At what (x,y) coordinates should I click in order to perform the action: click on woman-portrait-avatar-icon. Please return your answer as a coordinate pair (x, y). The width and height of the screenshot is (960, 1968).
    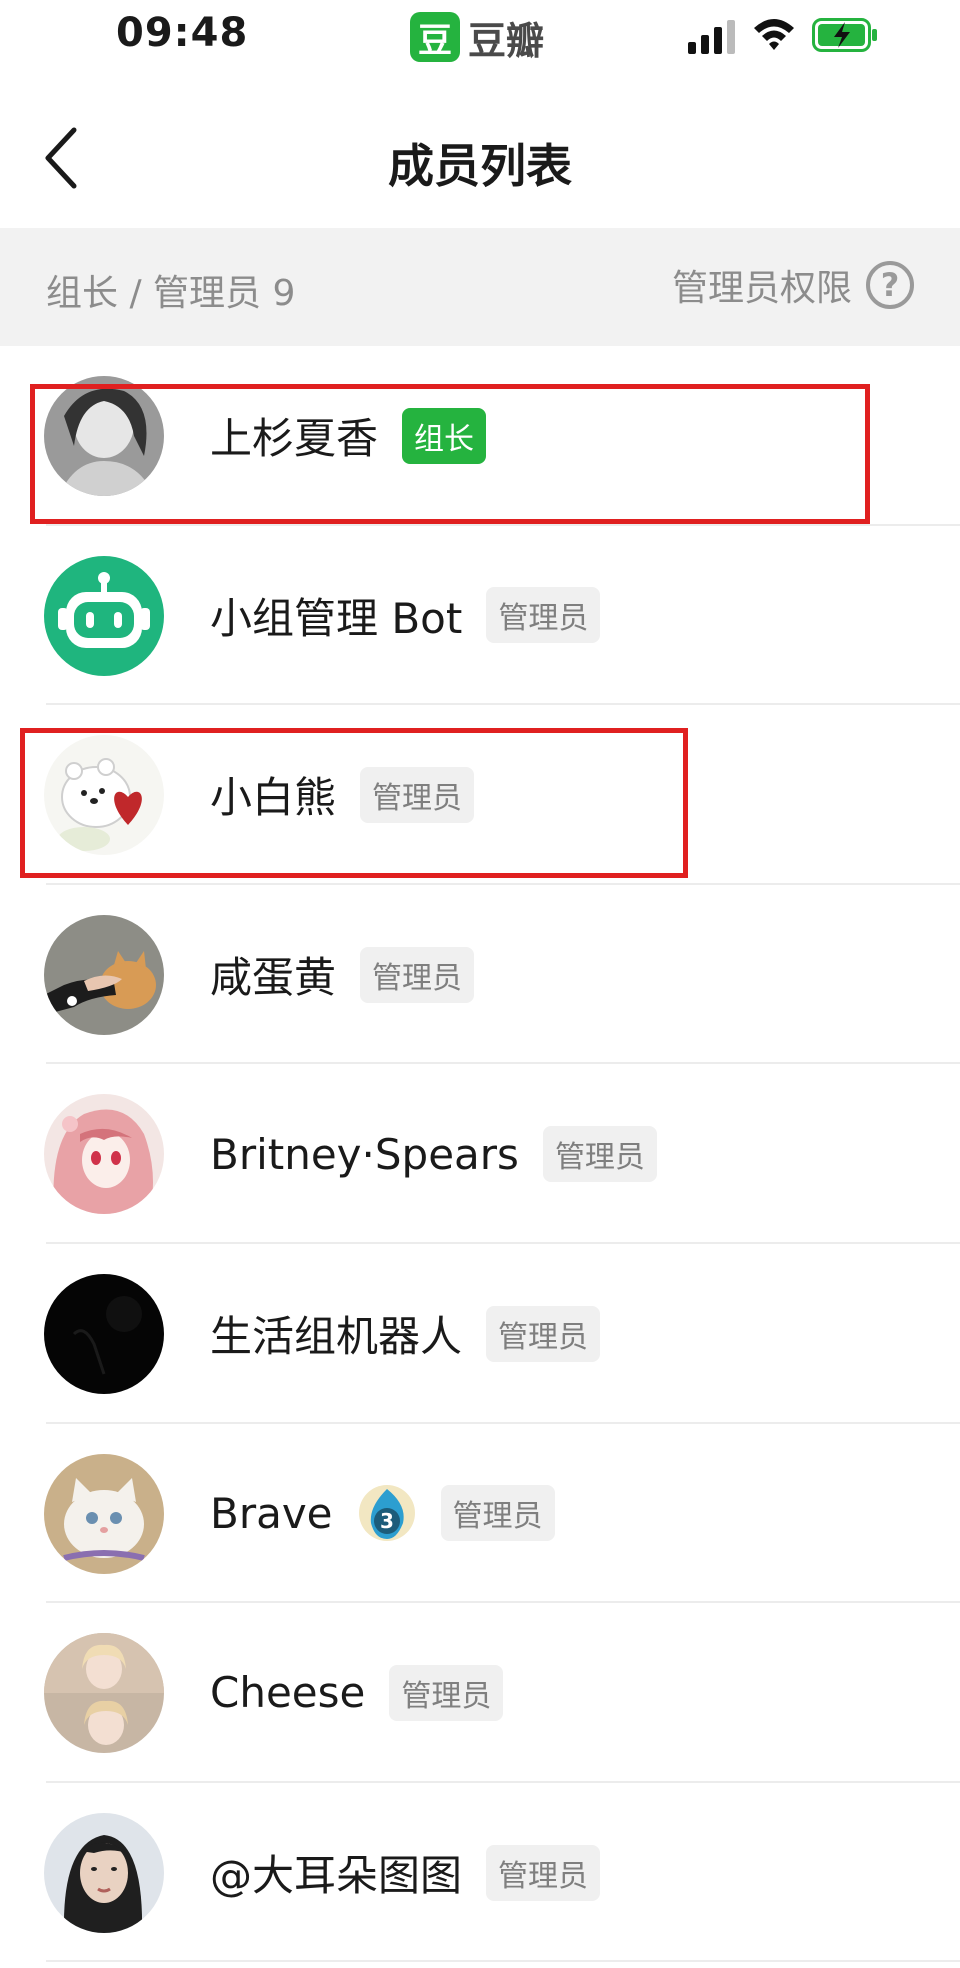
    Looking at the image, I should click on (104, 1872).